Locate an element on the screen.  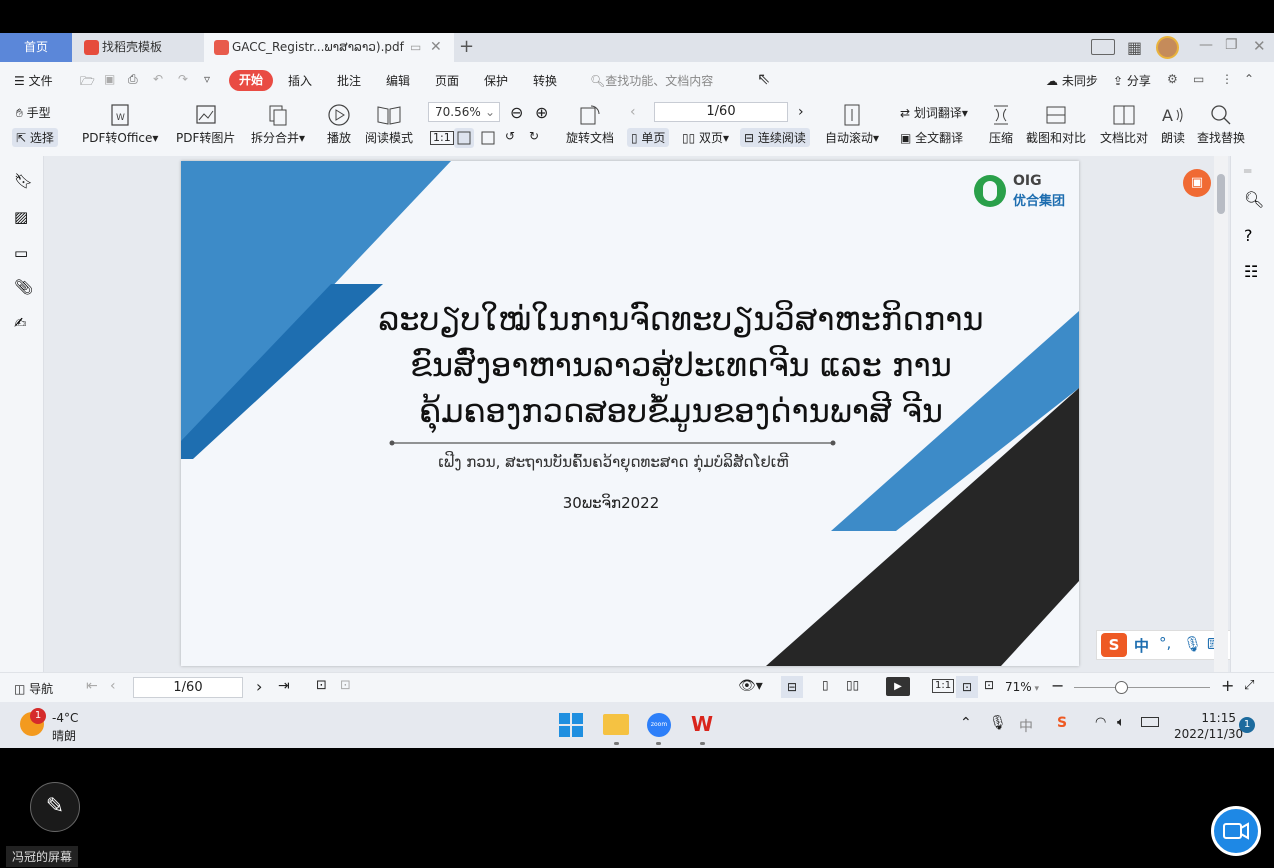
read-aloud-button: A 朗读 is located at coordinates (1173, 124).